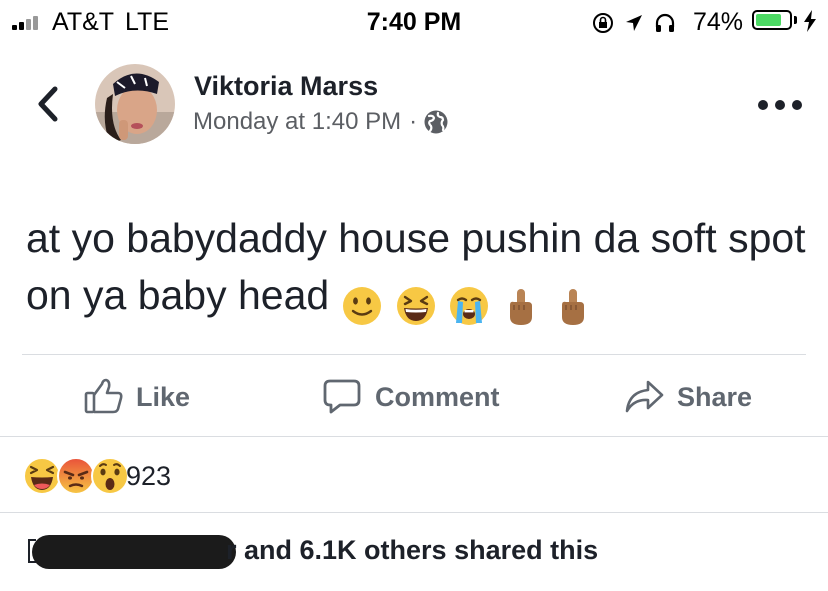 This screenshot has width=828, height=591. I want to click on battery-percent: 74%, so click(718, 22).